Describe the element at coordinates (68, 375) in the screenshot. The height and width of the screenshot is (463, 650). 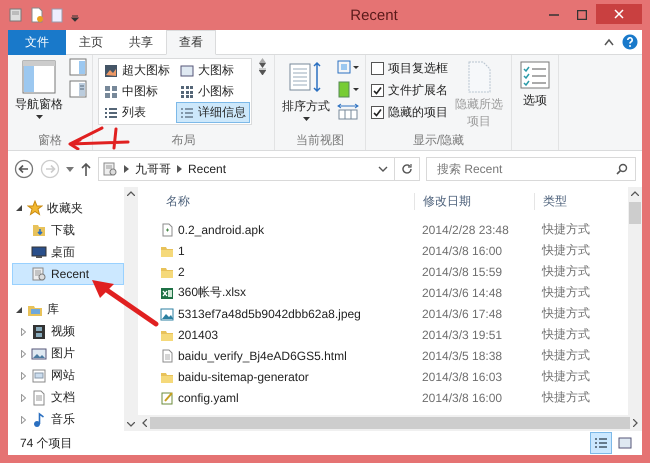
I see `nav-item: 网站` at that location.